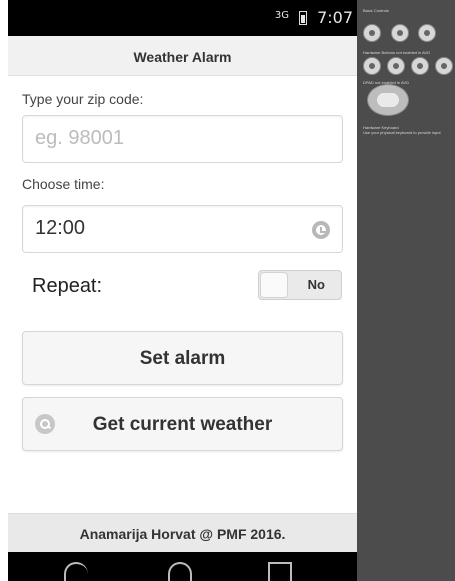  What do you see at coordinates (4, 290) in the screenshot?
I see `left-strip` at bounding box center [4, 290].